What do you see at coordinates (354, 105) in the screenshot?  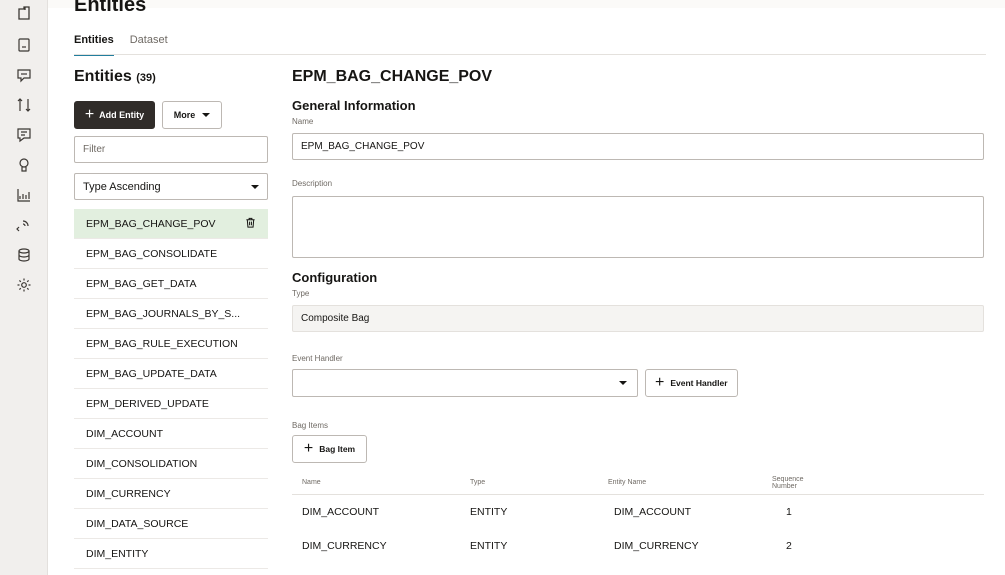 I see `general-information-heading: General Information` at bounding box center [354, 105].